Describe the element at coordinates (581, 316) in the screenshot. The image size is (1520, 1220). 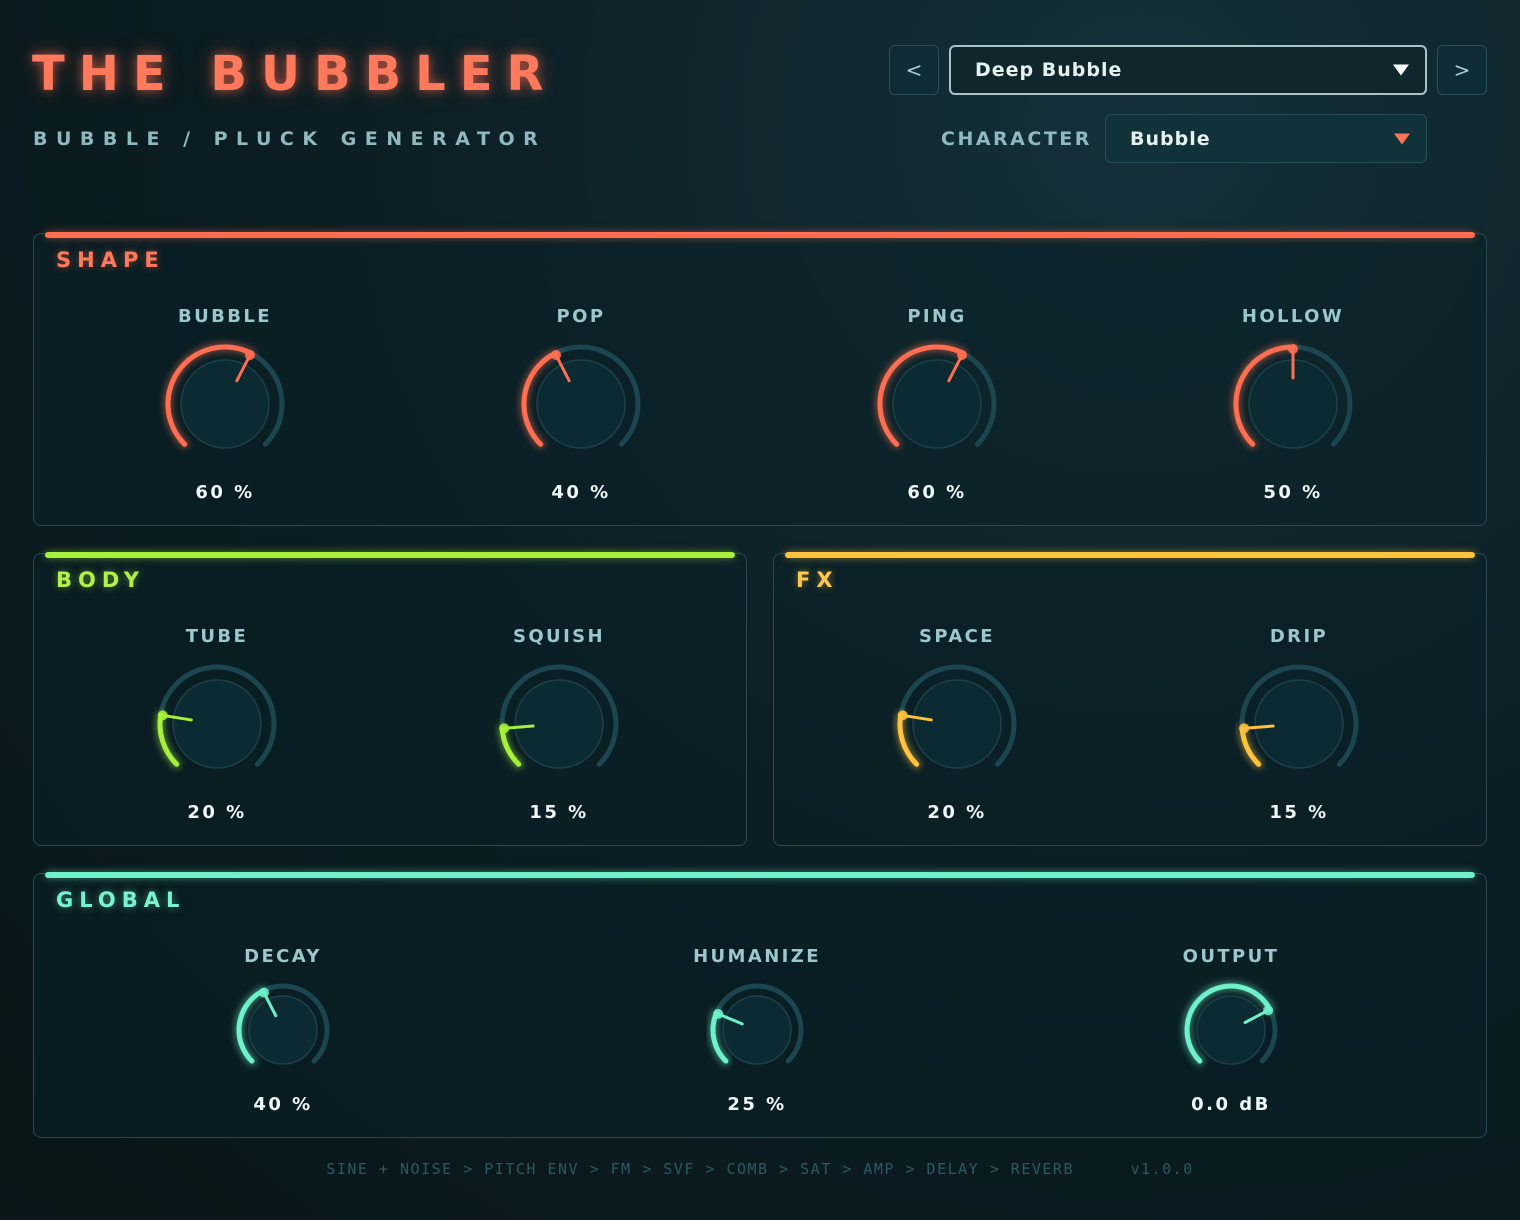
I see `knob-label: POP` at that location.